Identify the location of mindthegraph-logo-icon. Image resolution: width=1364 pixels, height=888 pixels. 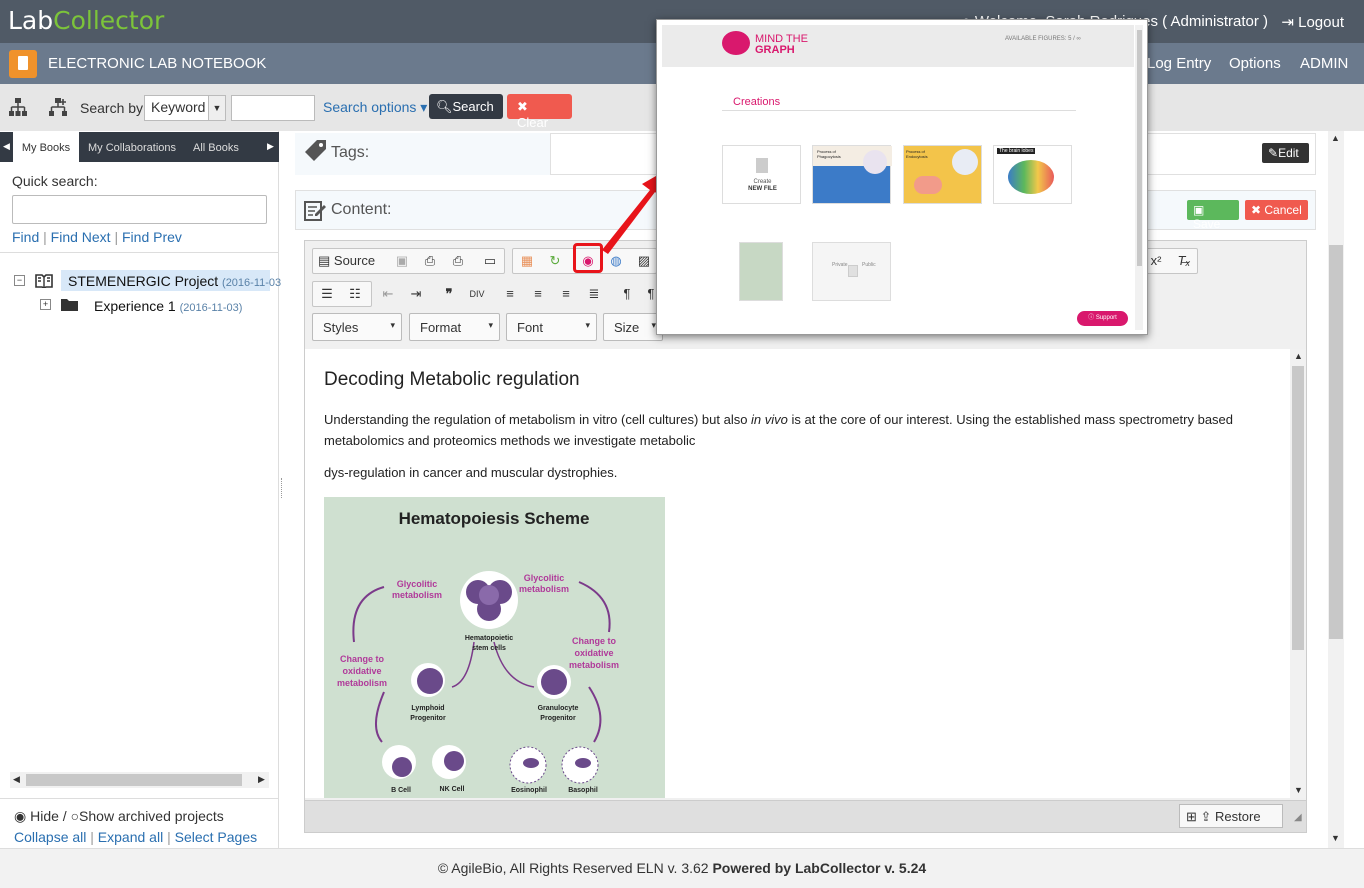
(736, 43).